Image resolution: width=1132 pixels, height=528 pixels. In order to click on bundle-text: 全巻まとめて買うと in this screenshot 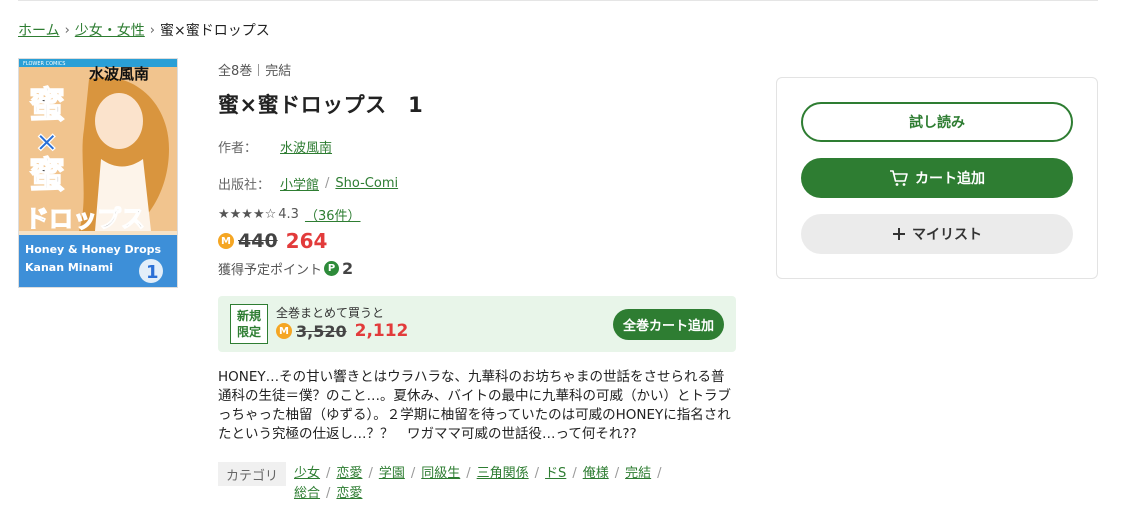, I will do `click(330, 313)`.